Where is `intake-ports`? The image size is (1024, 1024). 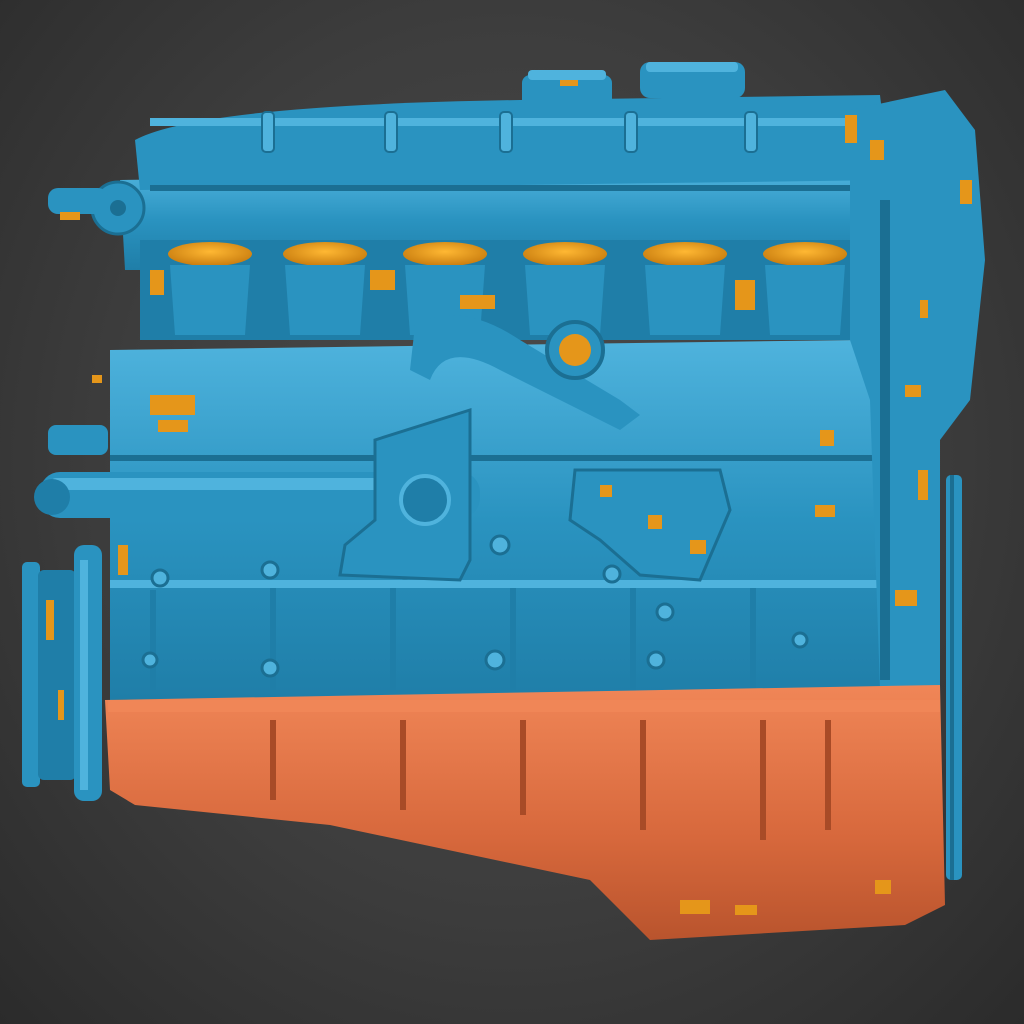 intake-ports is located at coordinates (510, 290).